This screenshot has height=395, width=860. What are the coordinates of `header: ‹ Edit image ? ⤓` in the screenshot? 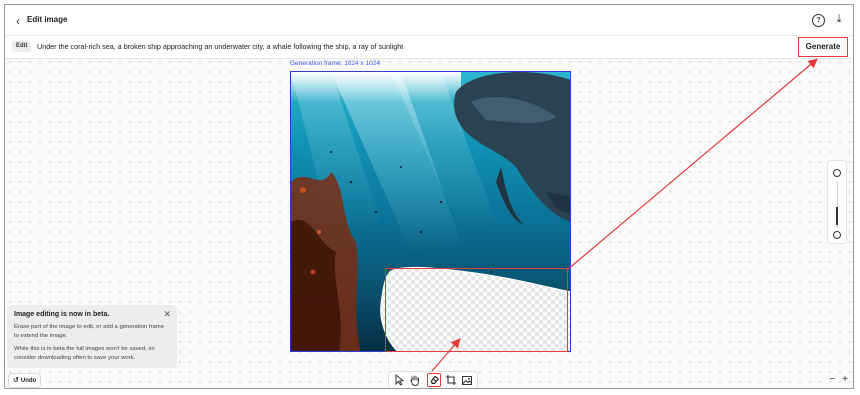 It's located at (429, 20).